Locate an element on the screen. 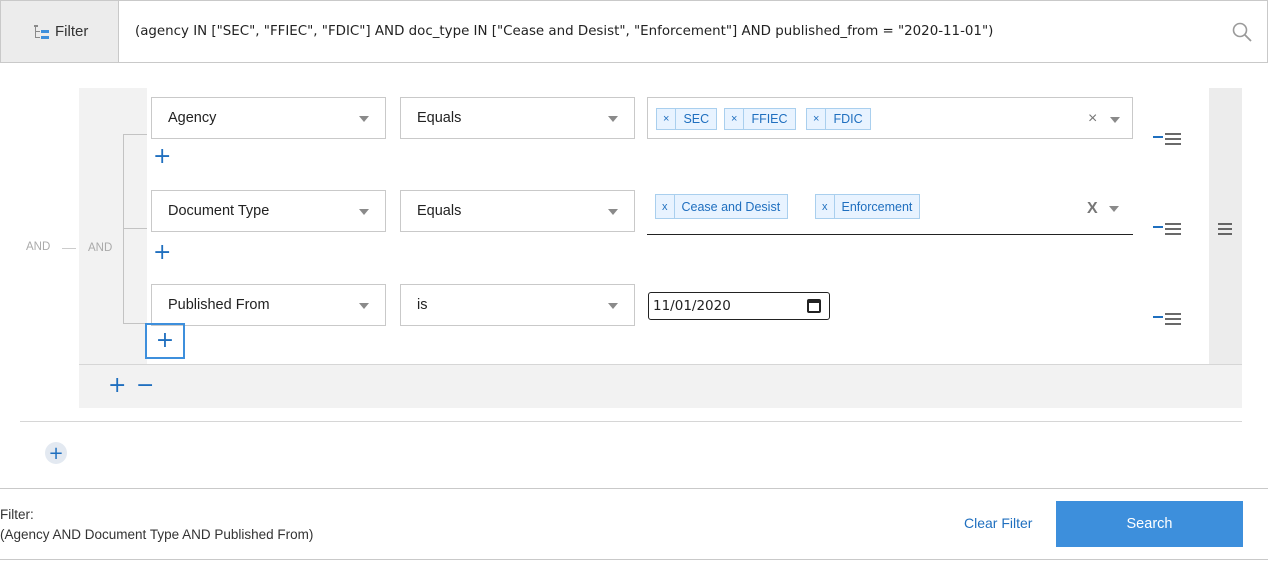 This screenshot has height=568, width=1268. value-tag: × SEC is located at coordinates (687, 119).